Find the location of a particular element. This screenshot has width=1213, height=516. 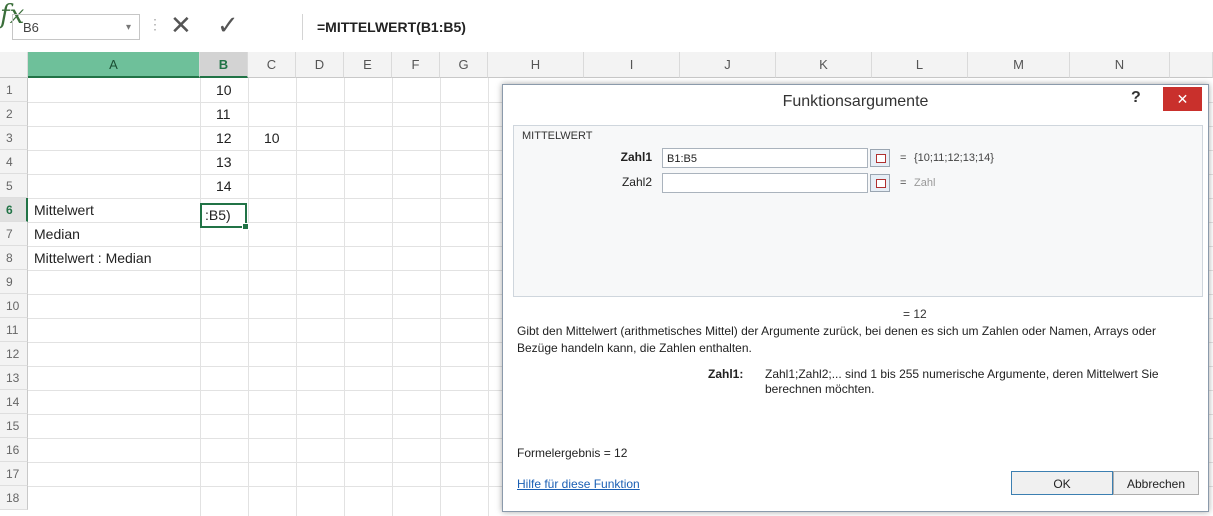

column-header-n: N is located at coordinates (1120, 65).